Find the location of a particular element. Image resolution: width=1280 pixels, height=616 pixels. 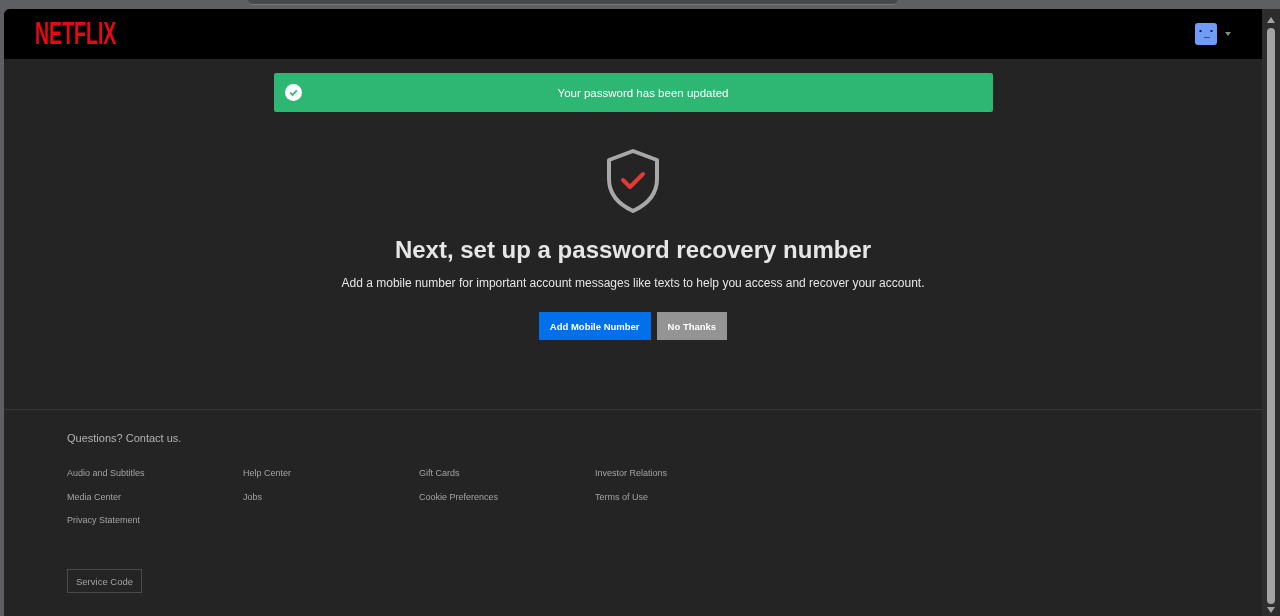

caret-icon is located at coordinates (1228, 34).